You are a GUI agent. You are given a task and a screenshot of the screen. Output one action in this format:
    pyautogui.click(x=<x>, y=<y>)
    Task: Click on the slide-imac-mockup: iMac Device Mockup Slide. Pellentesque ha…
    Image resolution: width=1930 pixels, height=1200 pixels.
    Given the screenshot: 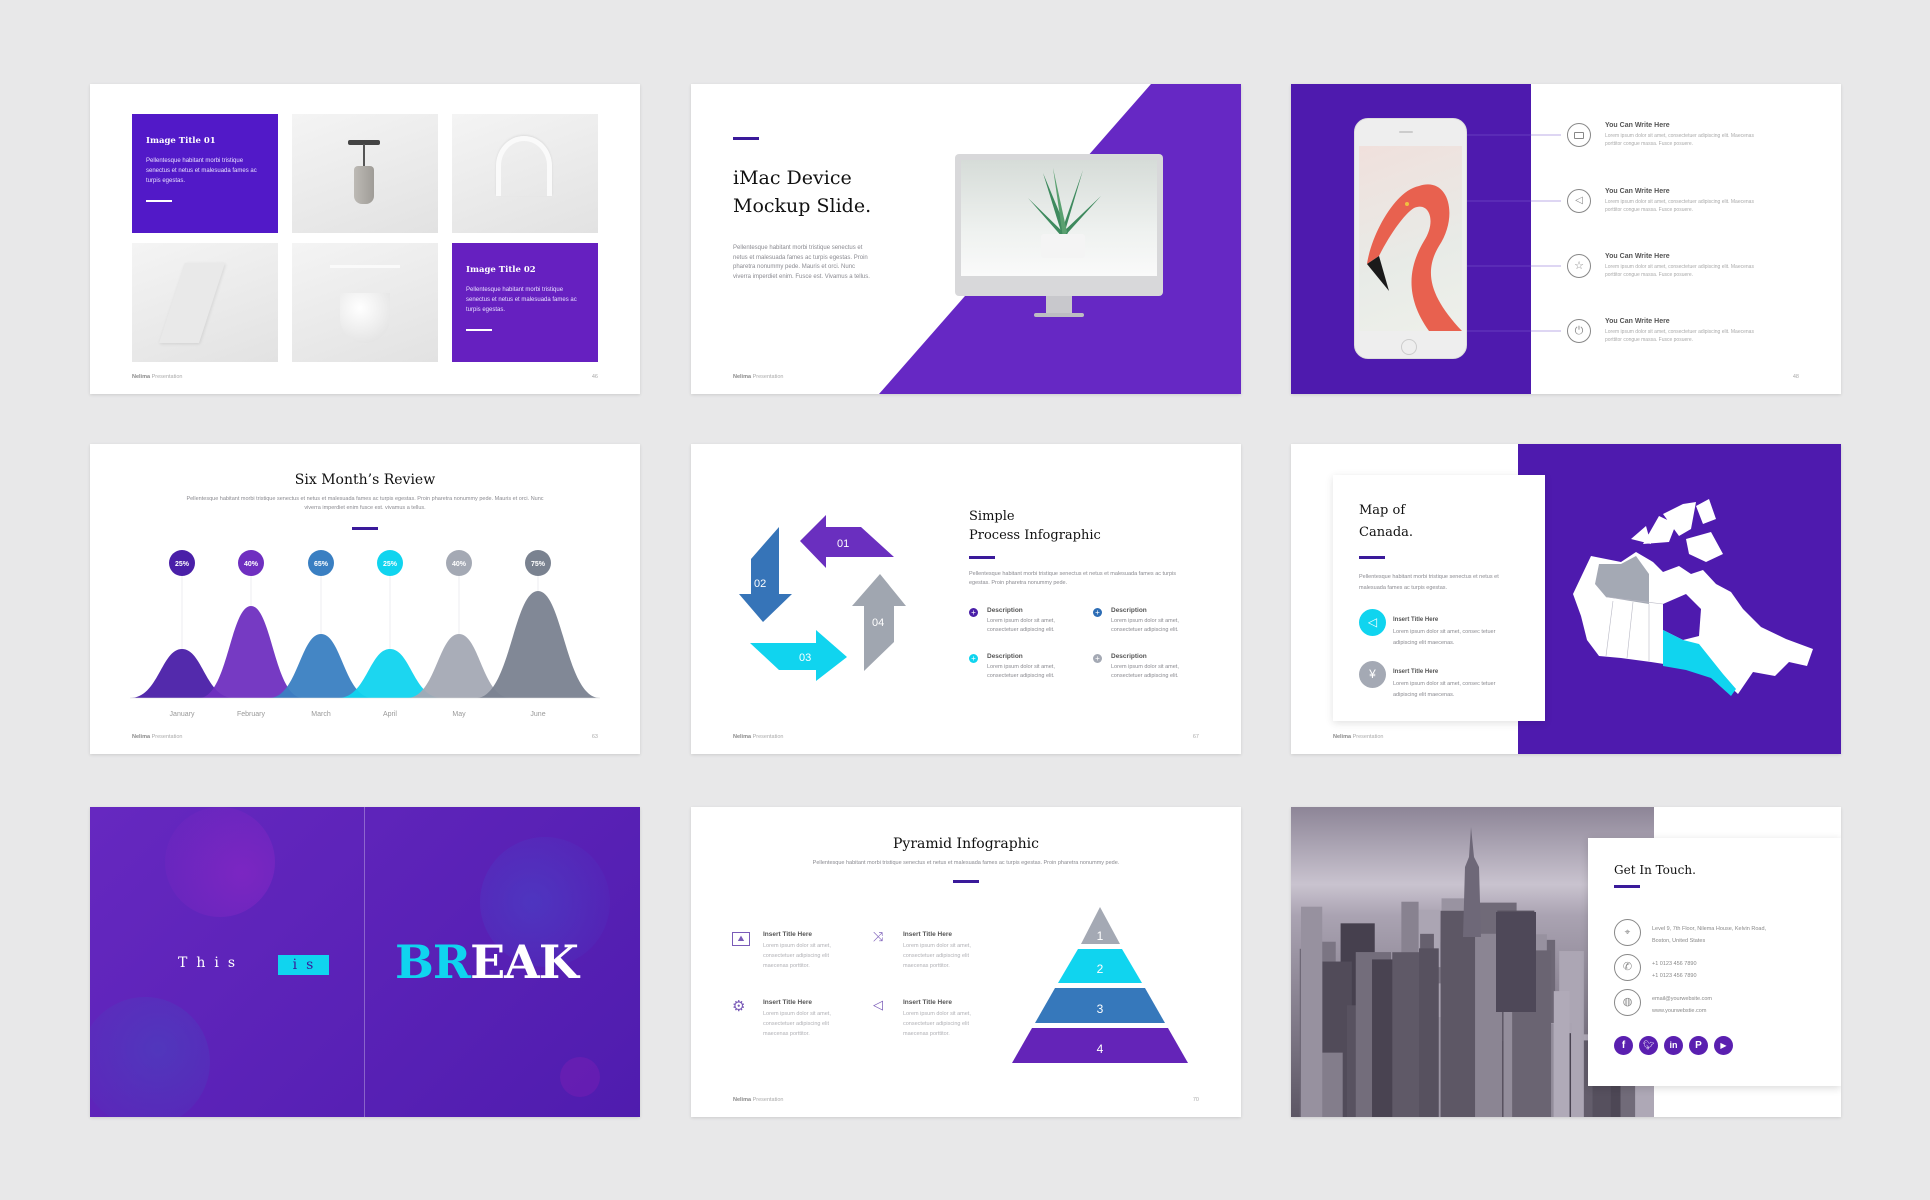 What is the action you would take?
    pyautogui.click(x=966, y=239)
    